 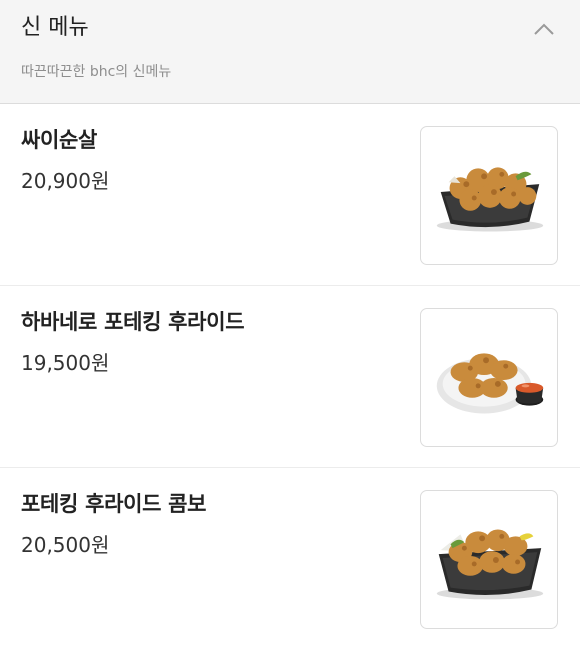 I want to click on menu-item-name: 포테킹 후라이드 콤보, so click(x=114, y=504).